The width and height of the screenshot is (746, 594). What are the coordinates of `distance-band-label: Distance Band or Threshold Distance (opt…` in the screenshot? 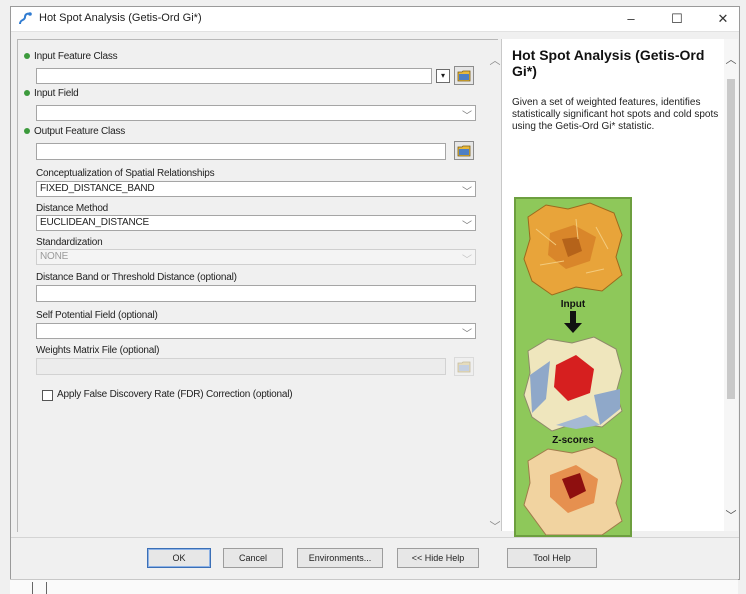 It's located at (136, 277).